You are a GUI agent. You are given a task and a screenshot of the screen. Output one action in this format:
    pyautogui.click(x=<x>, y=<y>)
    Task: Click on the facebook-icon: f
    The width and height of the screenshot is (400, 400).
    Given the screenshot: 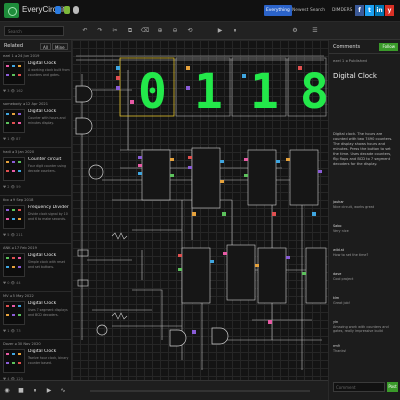 What is the action you would take?
    pyautogui.click(x=359, y=10)
    